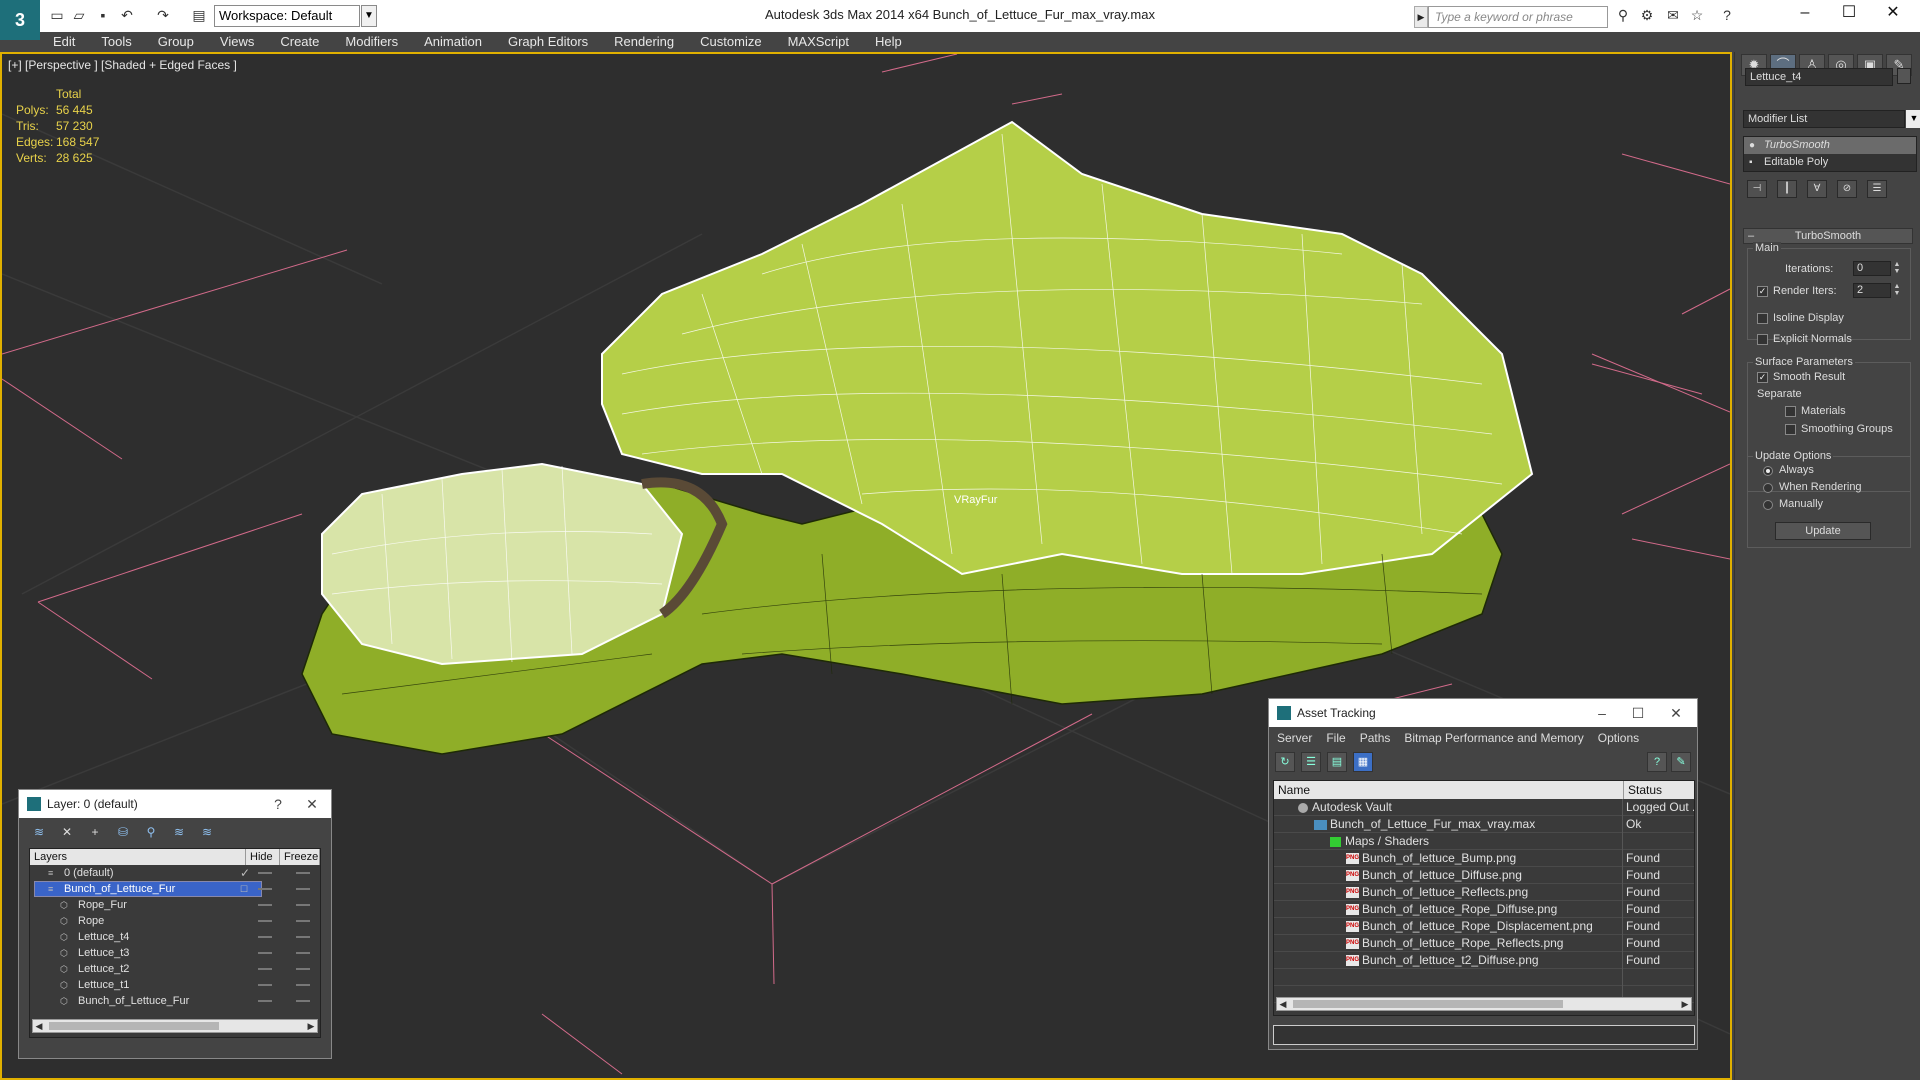 The width and height of the screenshot is (1920, 1080). What do you see at coordinates (1484, 841) in the screenshot?
I see `asset-row: Maps / Shaders` at bounding box center [1484, 841].